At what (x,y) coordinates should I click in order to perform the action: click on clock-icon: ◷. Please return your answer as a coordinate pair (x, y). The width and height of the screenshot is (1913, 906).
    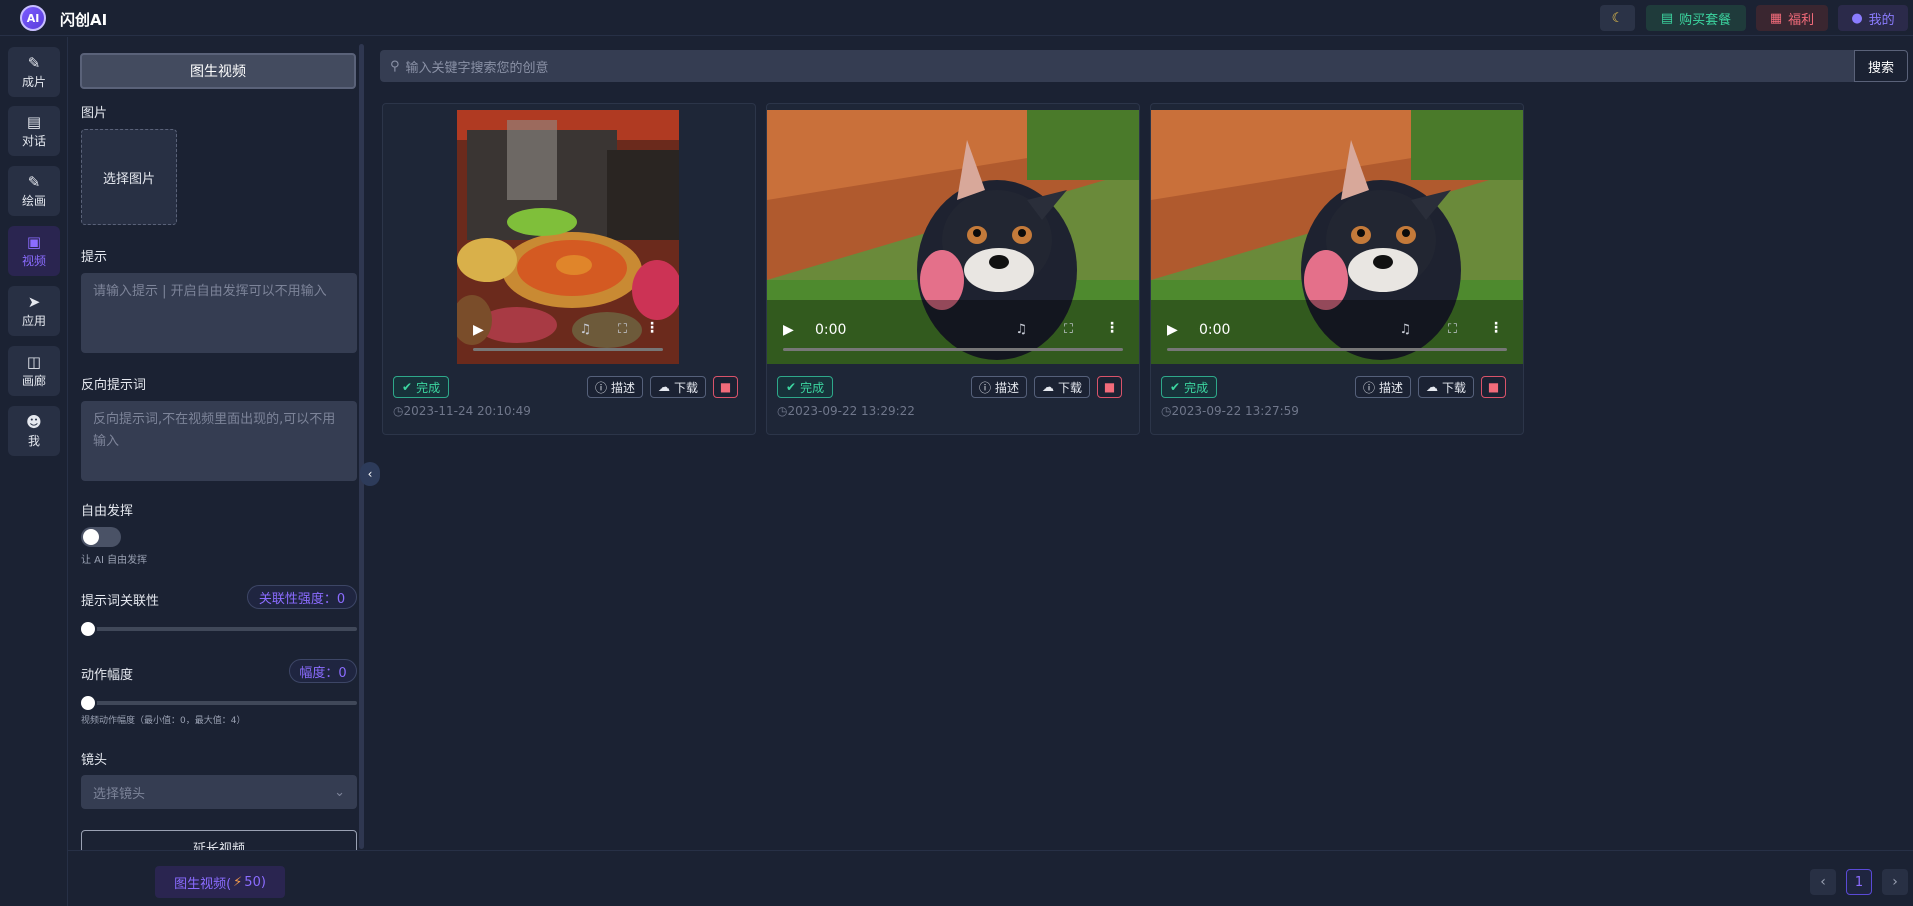
    Looking at the image, I should click on (782, 411).